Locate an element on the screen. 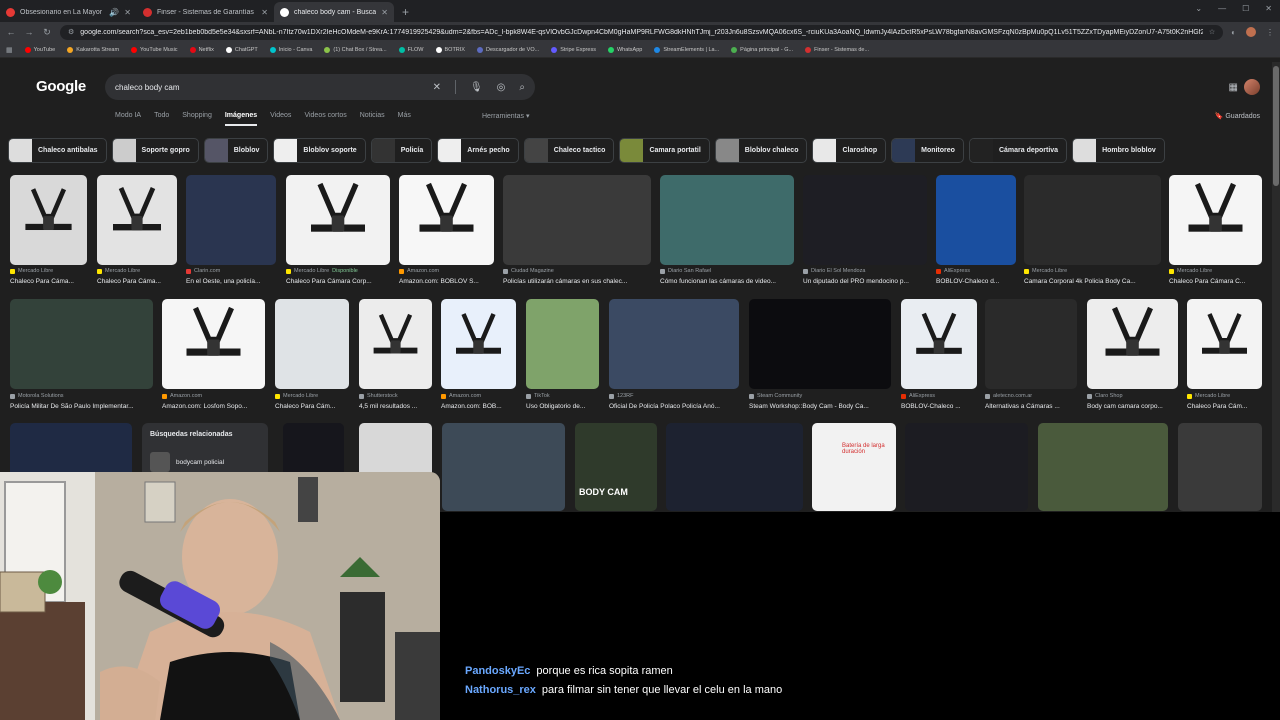 The image size is (1280, 720). apps-grid-icon: ▦ is located at coordinates (9, 50).